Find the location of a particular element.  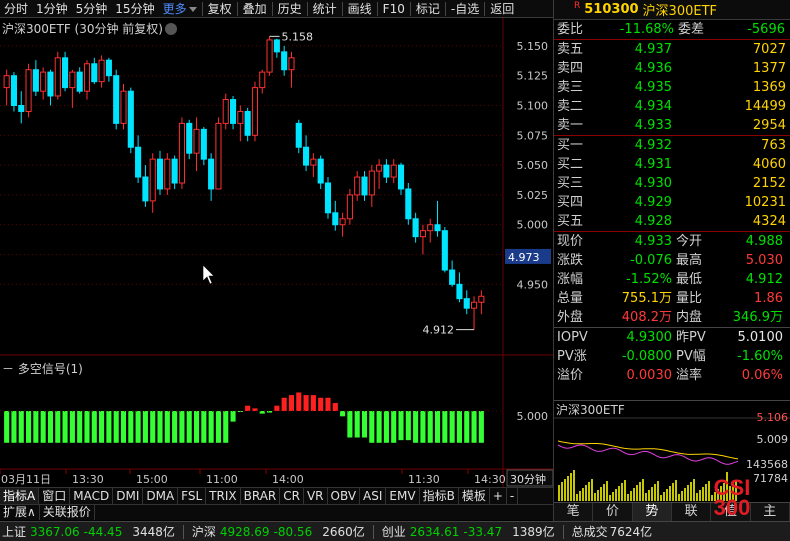

restore-rights-button: 复权 is located at coordinates (220, 9).